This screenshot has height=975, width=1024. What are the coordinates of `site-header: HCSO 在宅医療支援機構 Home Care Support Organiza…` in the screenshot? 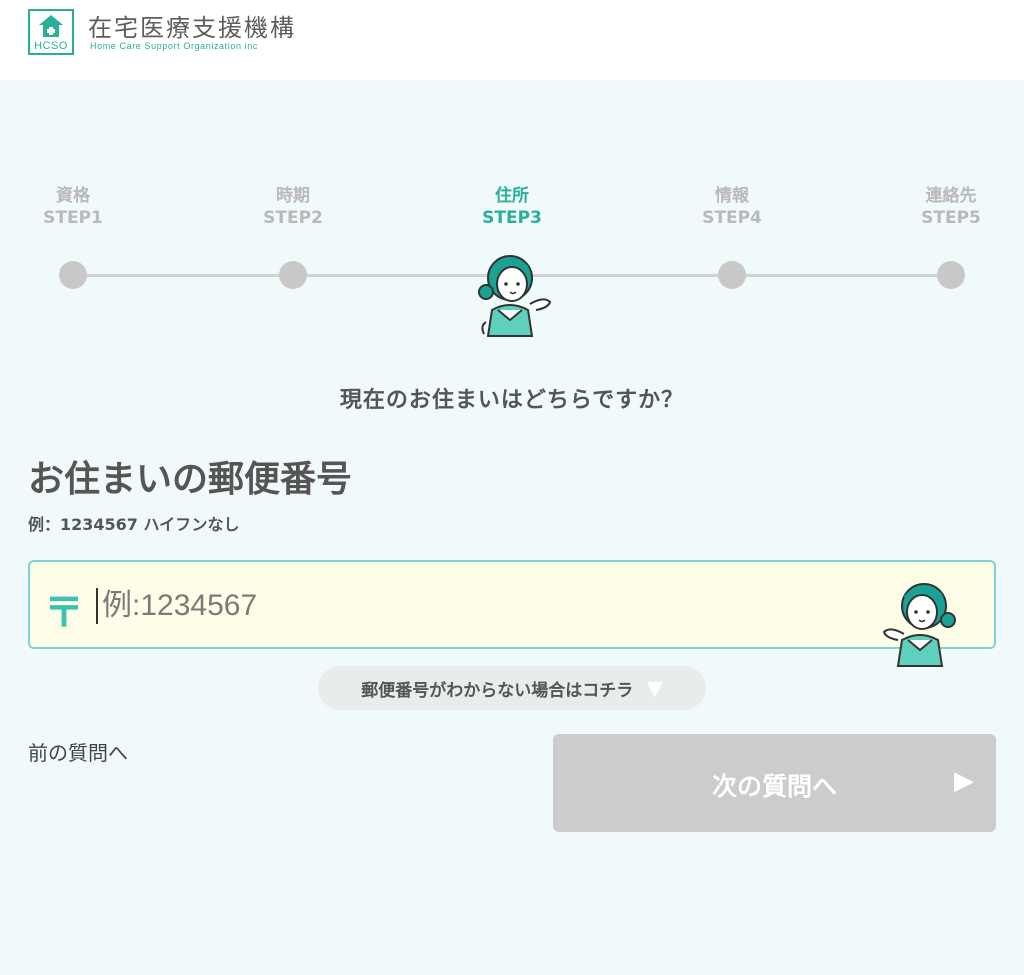 It's located at (512, 40).